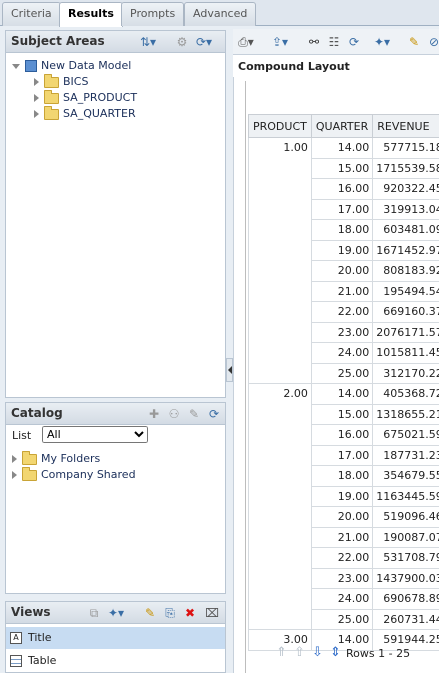  What do you see at coordinates (342, 353) in the screenshot?
I see `quarter-cell: 24.00` at bounding box center [342, 353].